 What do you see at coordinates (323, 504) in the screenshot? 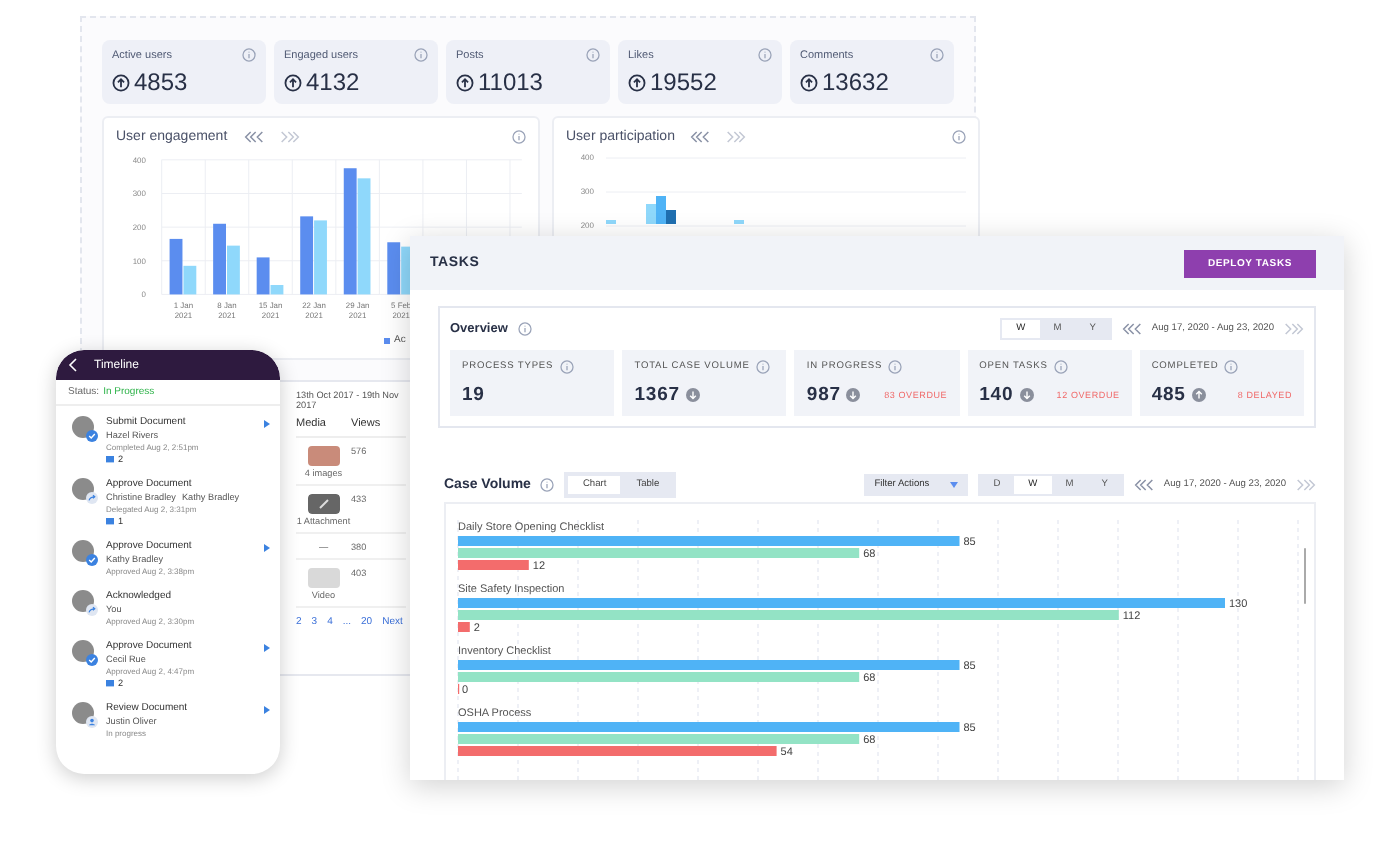
I see `attachment-icon` at bounding box center [323, 504].